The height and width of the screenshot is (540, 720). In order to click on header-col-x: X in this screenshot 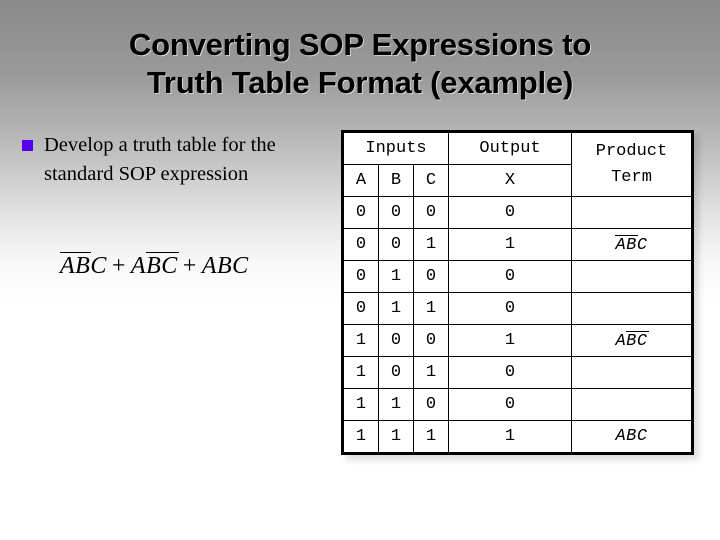, I will do `click(510, 180)`.